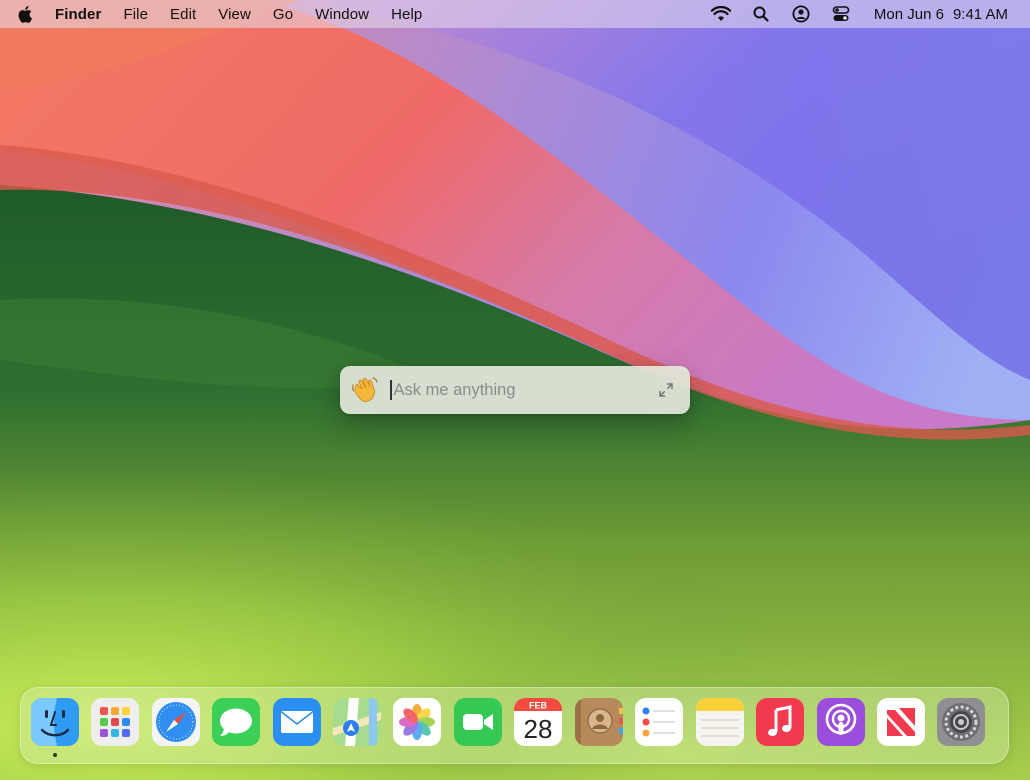 The width and height of the screenshot is (1030, 780). I want to click on menu-edit: Edit, so click(183, 14).